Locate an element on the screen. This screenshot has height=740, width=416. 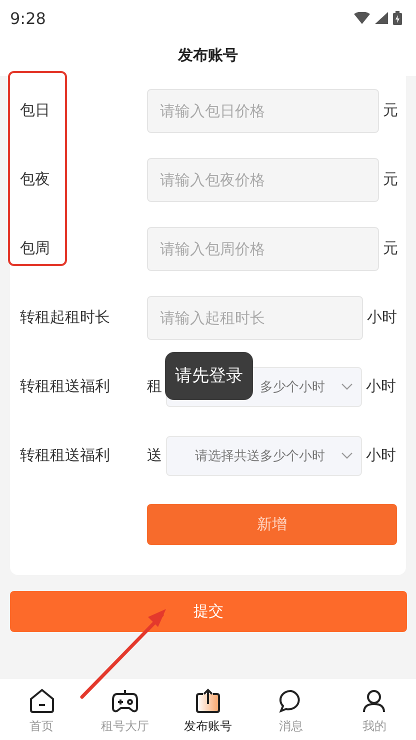
nav-tab: 首页 is located at coordinates (42, 709).